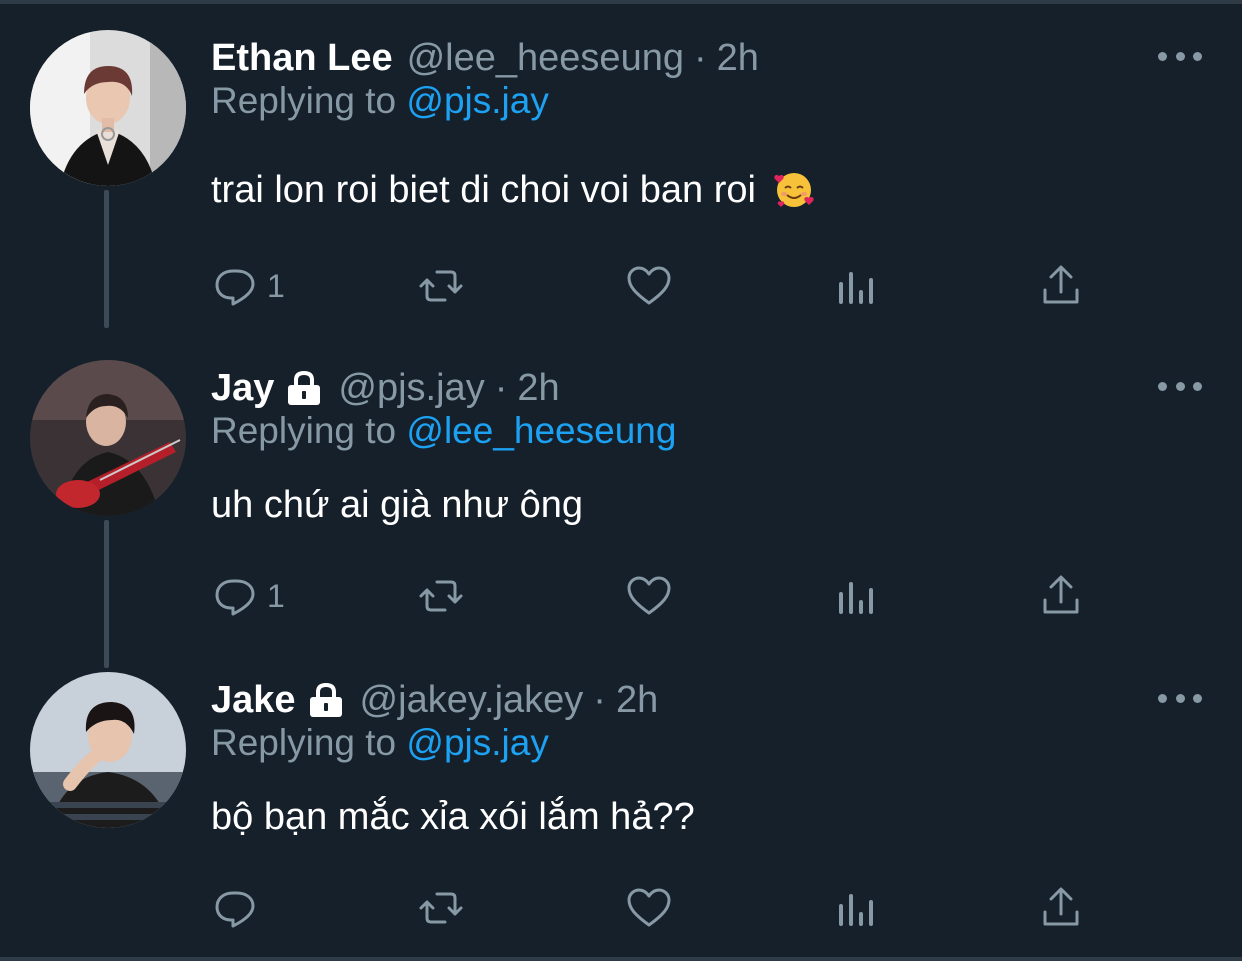 This screenshot has width=1242, height=961. I want to click on tweet-text: trai lon roi biet di choi voi ban roi, so click(513, 190).